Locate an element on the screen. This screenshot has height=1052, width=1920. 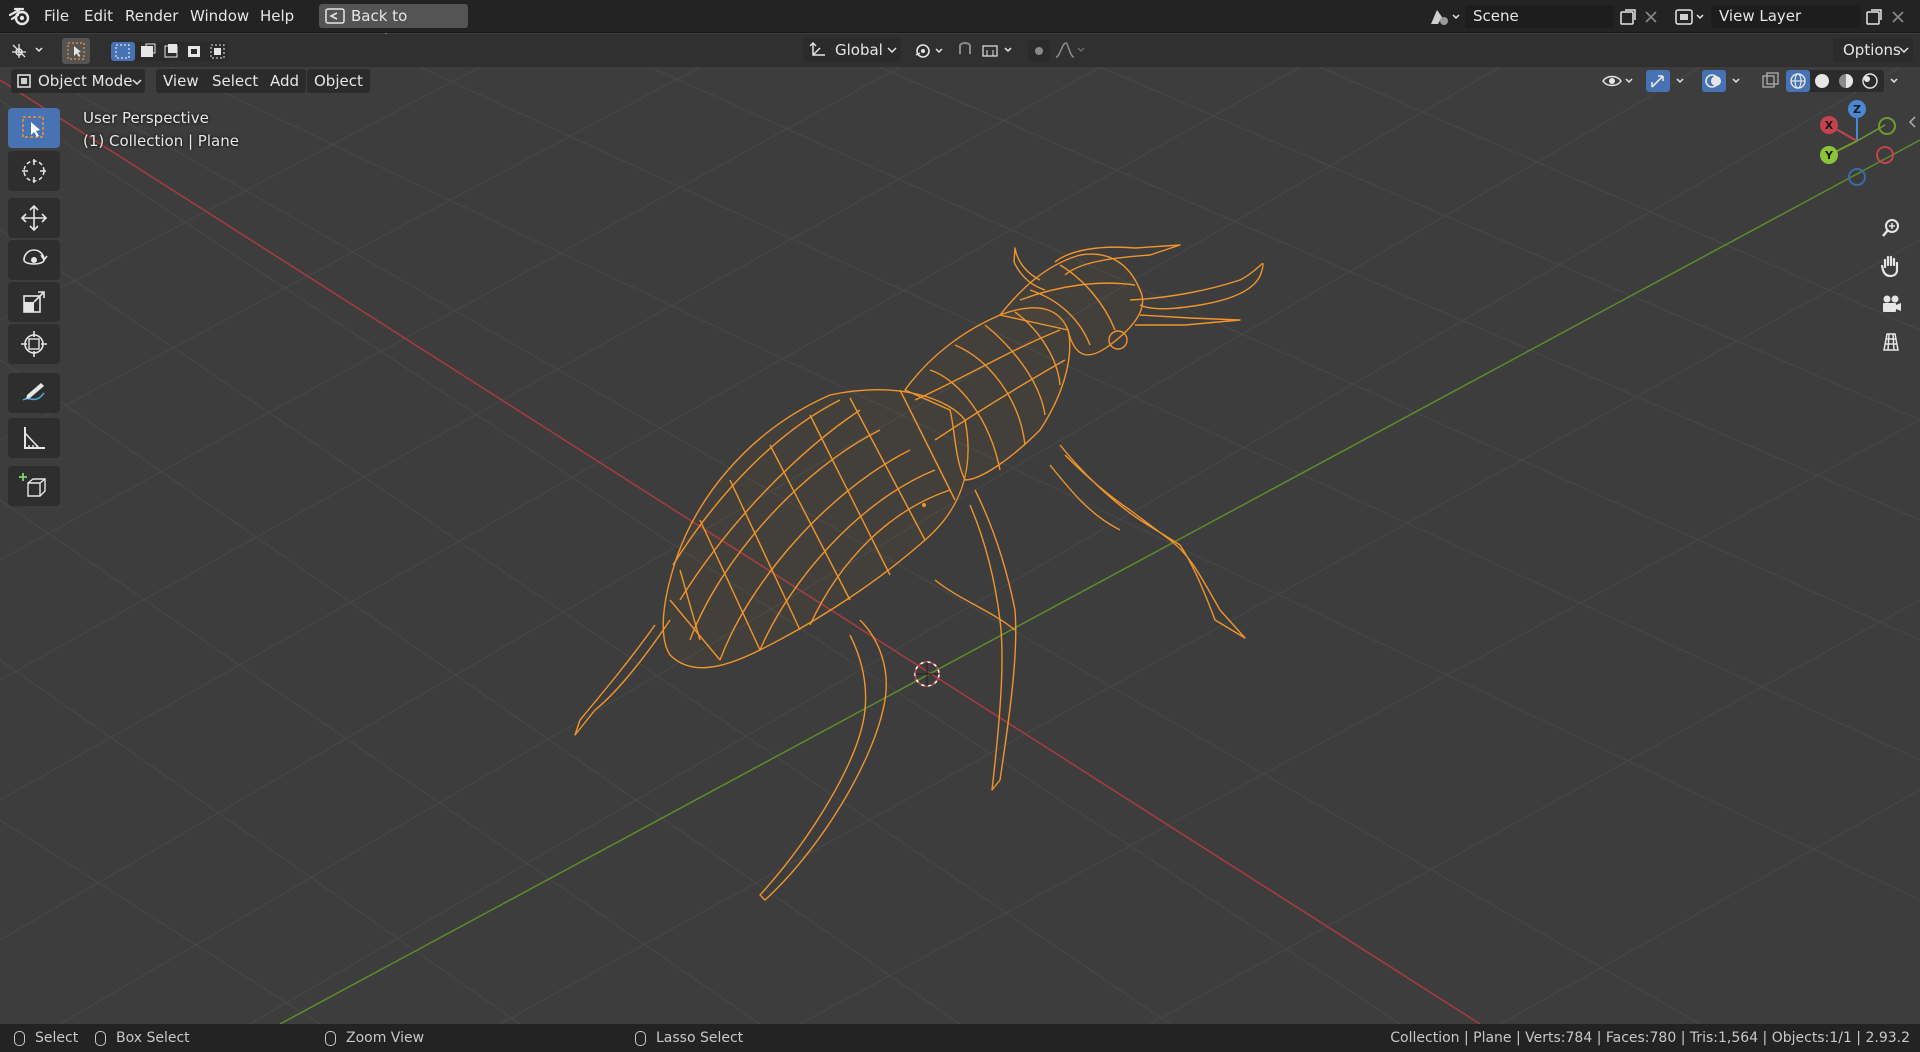
tool-header: Global Options is located at coordinates (960, 50).